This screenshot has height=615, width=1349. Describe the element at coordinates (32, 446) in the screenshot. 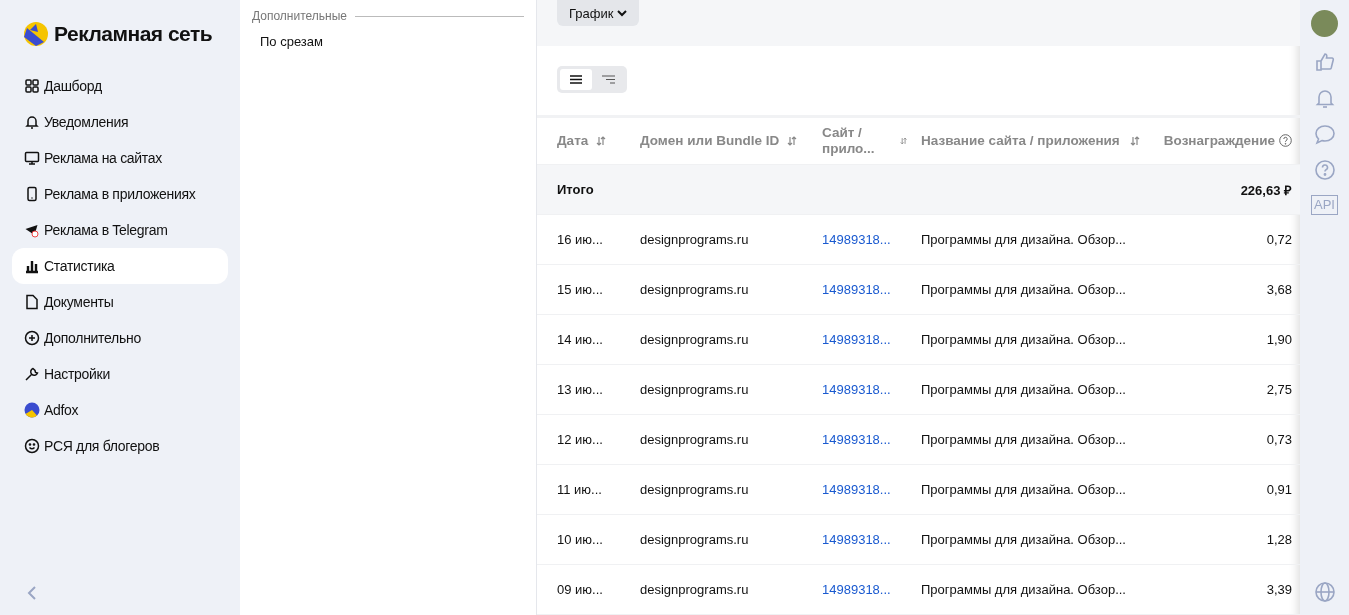

I see `smile-icon` at that location.